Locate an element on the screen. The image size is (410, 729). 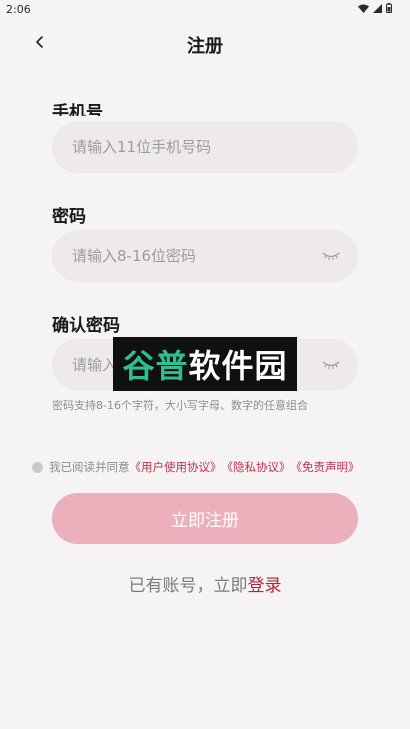
password-input is located at coordinates (205, 256).